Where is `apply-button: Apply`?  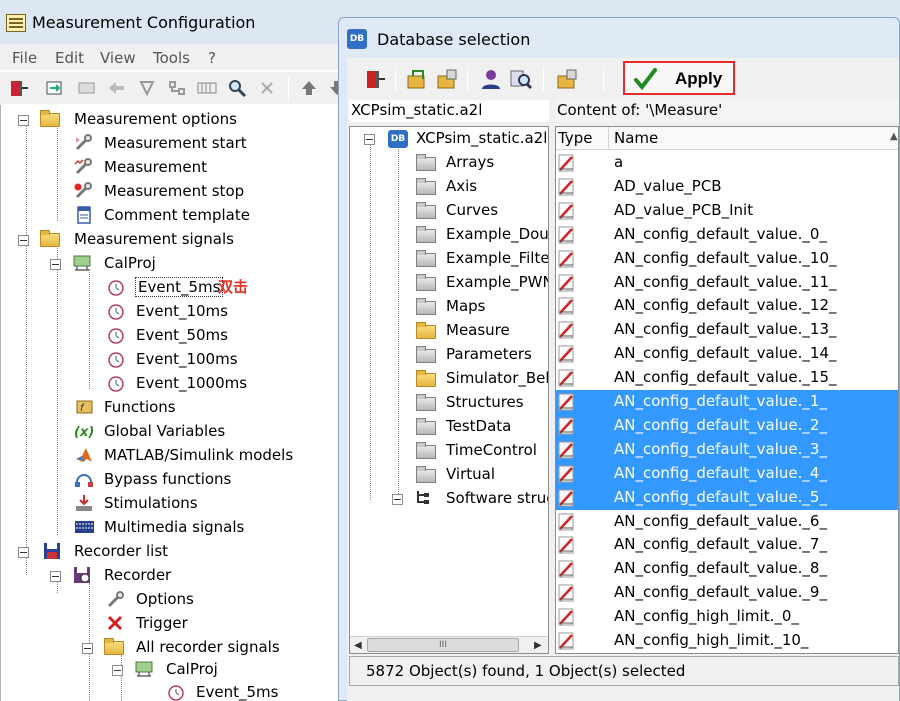 apply-button: Apply is located at coordinates (679, 78).